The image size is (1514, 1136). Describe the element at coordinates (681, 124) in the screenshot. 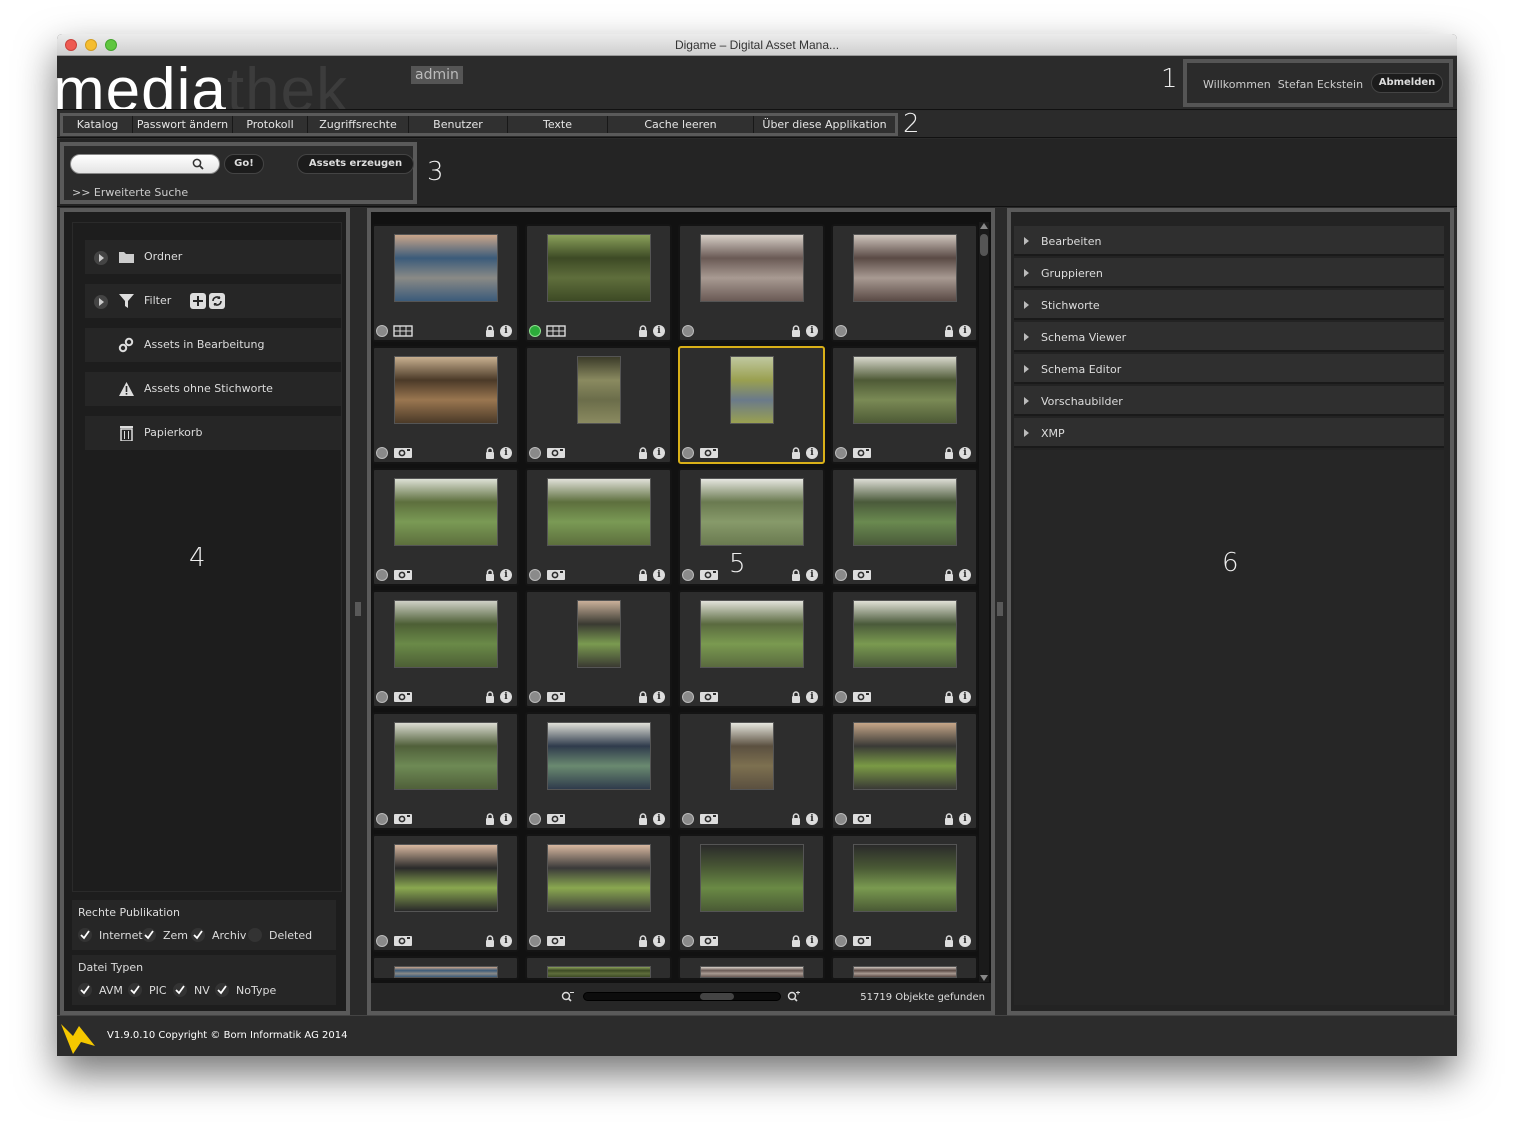

I see `menu-item-cache: Cache leeren` at that location.